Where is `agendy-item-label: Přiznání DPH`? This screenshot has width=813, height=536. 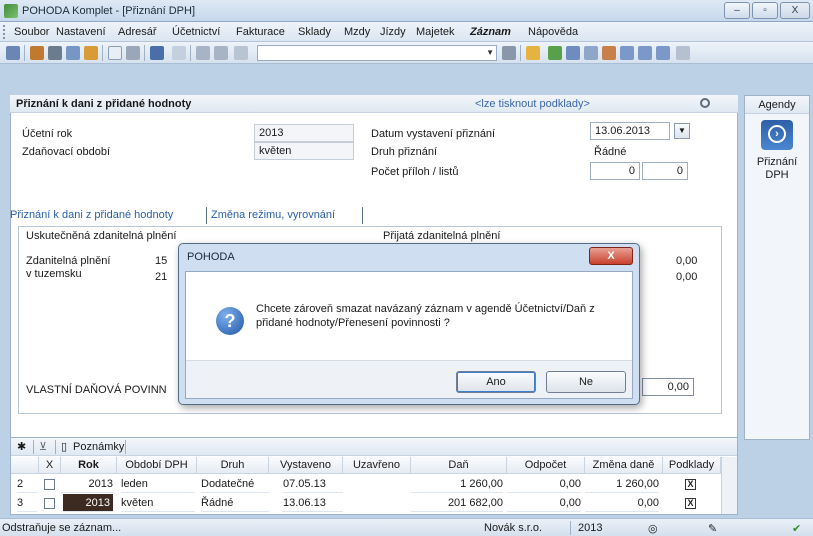
agendy-item-label: Přiznání DPH is located at coordinates (777, 169).